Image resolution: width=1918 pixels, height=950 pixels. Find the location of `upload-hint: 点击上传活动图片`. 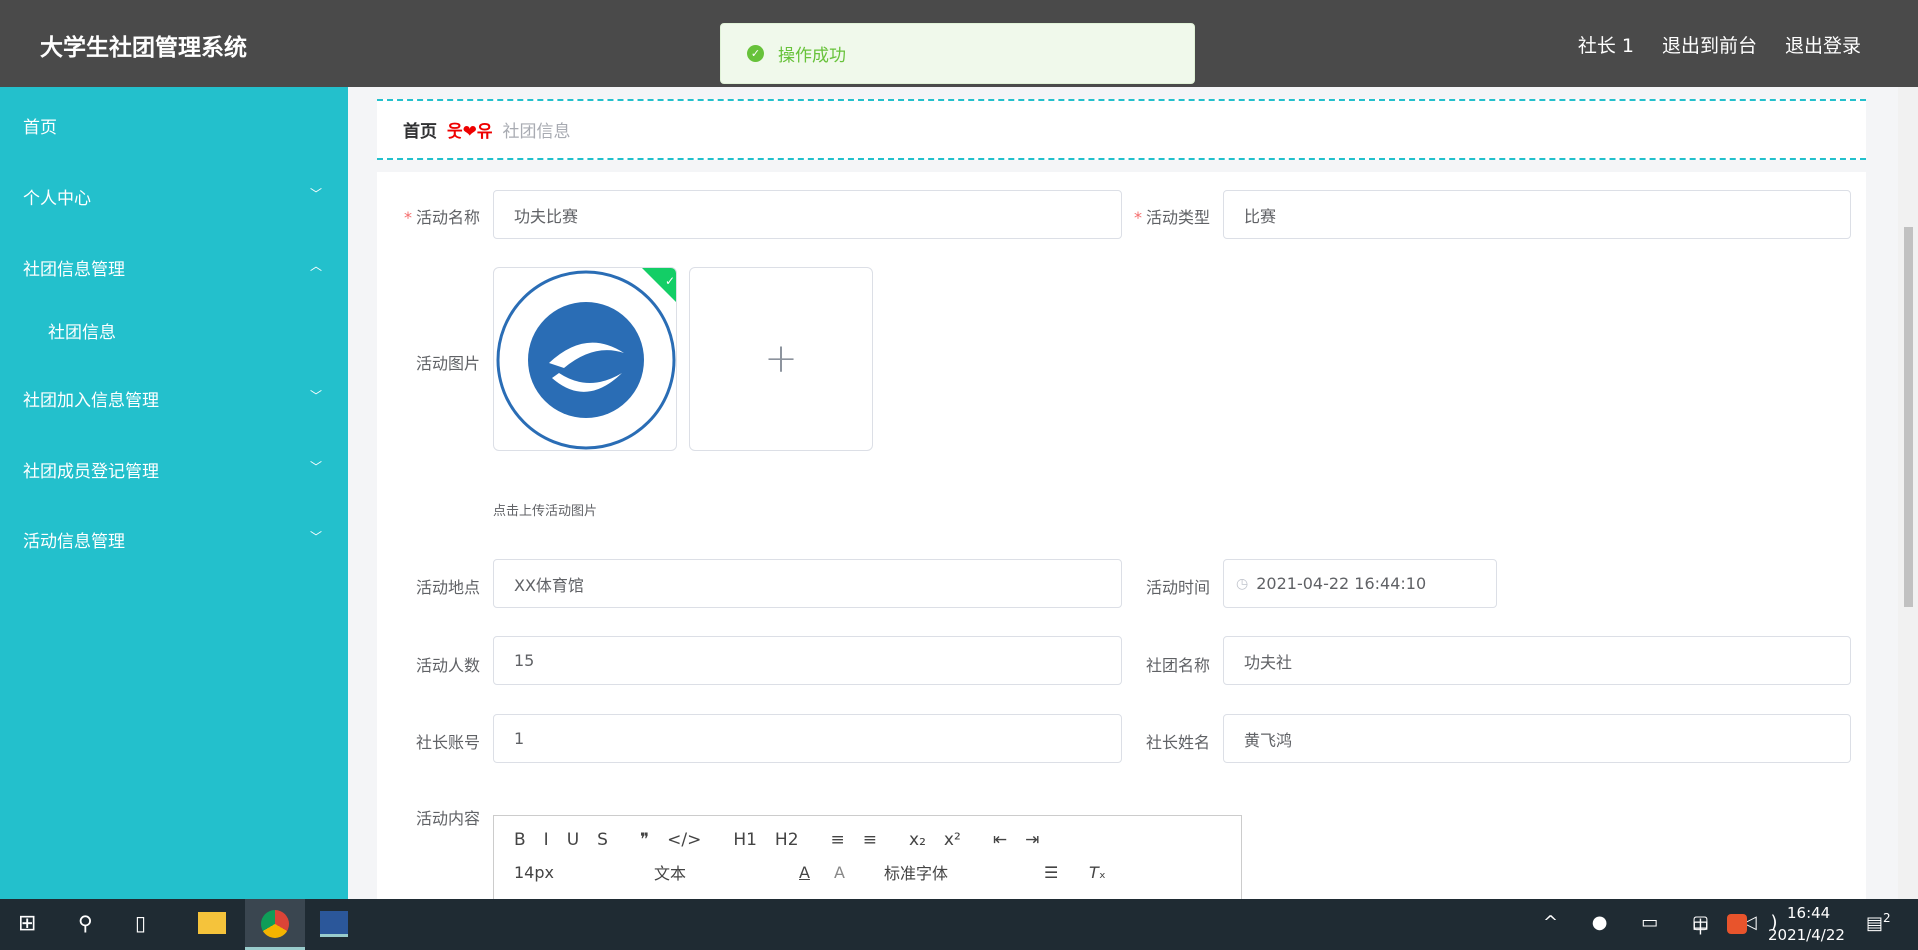

upload-hint: 点击上传活动图片 is located at coordinates (545, 511).